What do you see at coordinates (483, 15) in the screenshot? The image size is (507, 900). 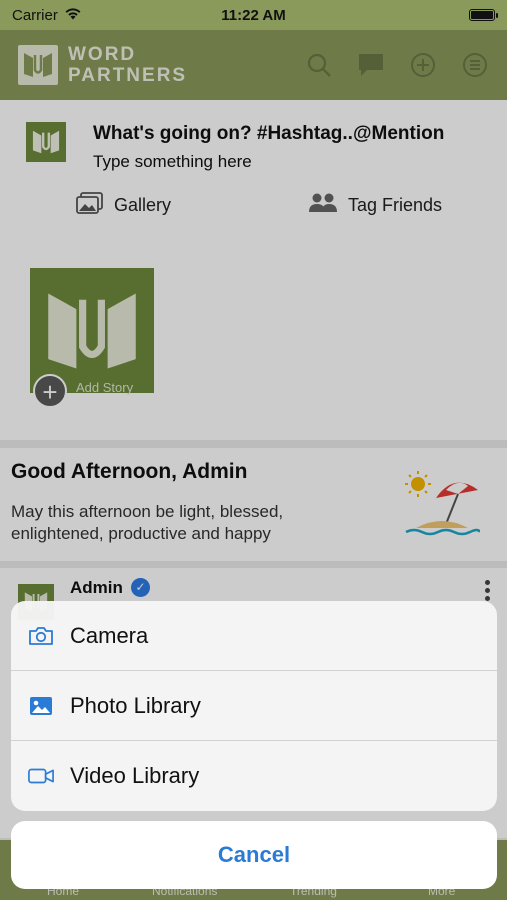 I see `battery-icon` at bounding box center [483, 15].